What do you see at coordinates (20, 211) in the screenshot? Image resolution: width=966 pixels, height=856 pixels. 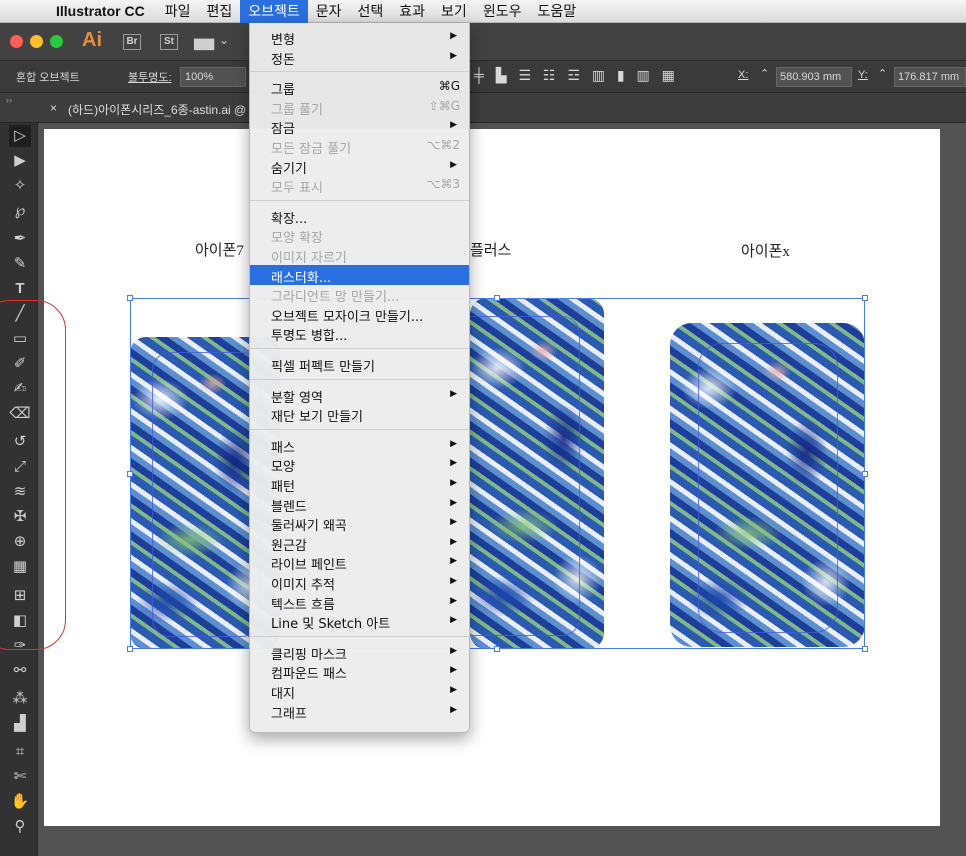 I see `lasso-tool-icon: ℘` at bounding box center [20, 211].